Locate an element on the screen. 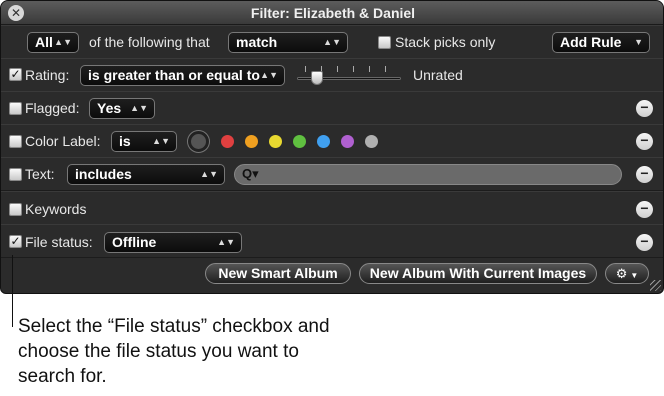  title-bar: ✕ Filter: Elizabeth & Daniel is located at coordinates (332, 13).